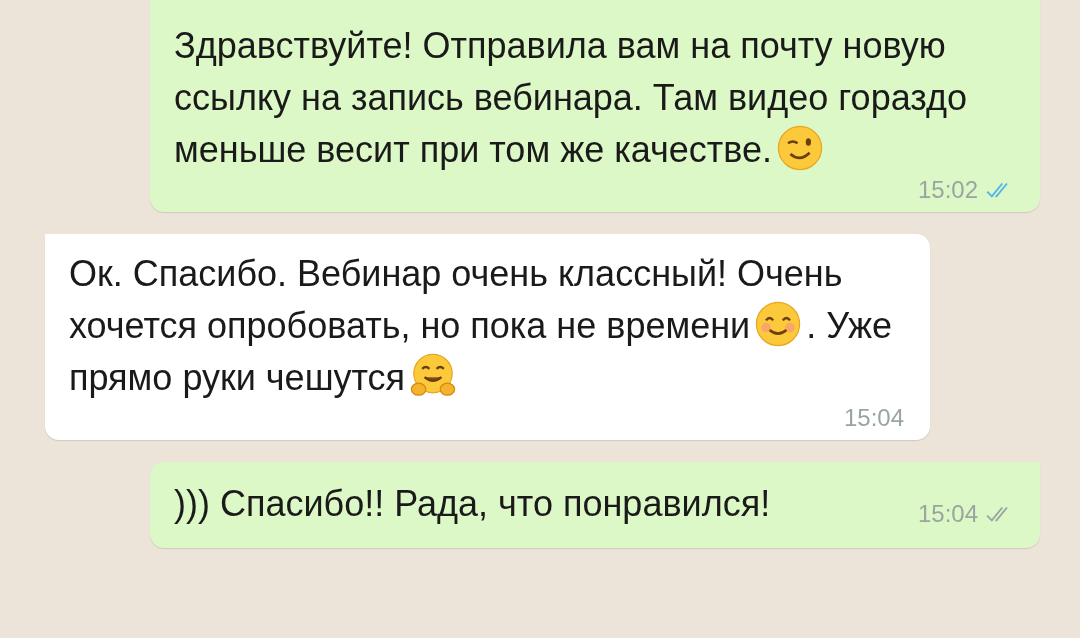 The width and height of the screenshot is (1080, 638). What do you see at coordinates (800, 148) in the screenshot?
I see `winking-face-icon` at bounding box center [800, 148].